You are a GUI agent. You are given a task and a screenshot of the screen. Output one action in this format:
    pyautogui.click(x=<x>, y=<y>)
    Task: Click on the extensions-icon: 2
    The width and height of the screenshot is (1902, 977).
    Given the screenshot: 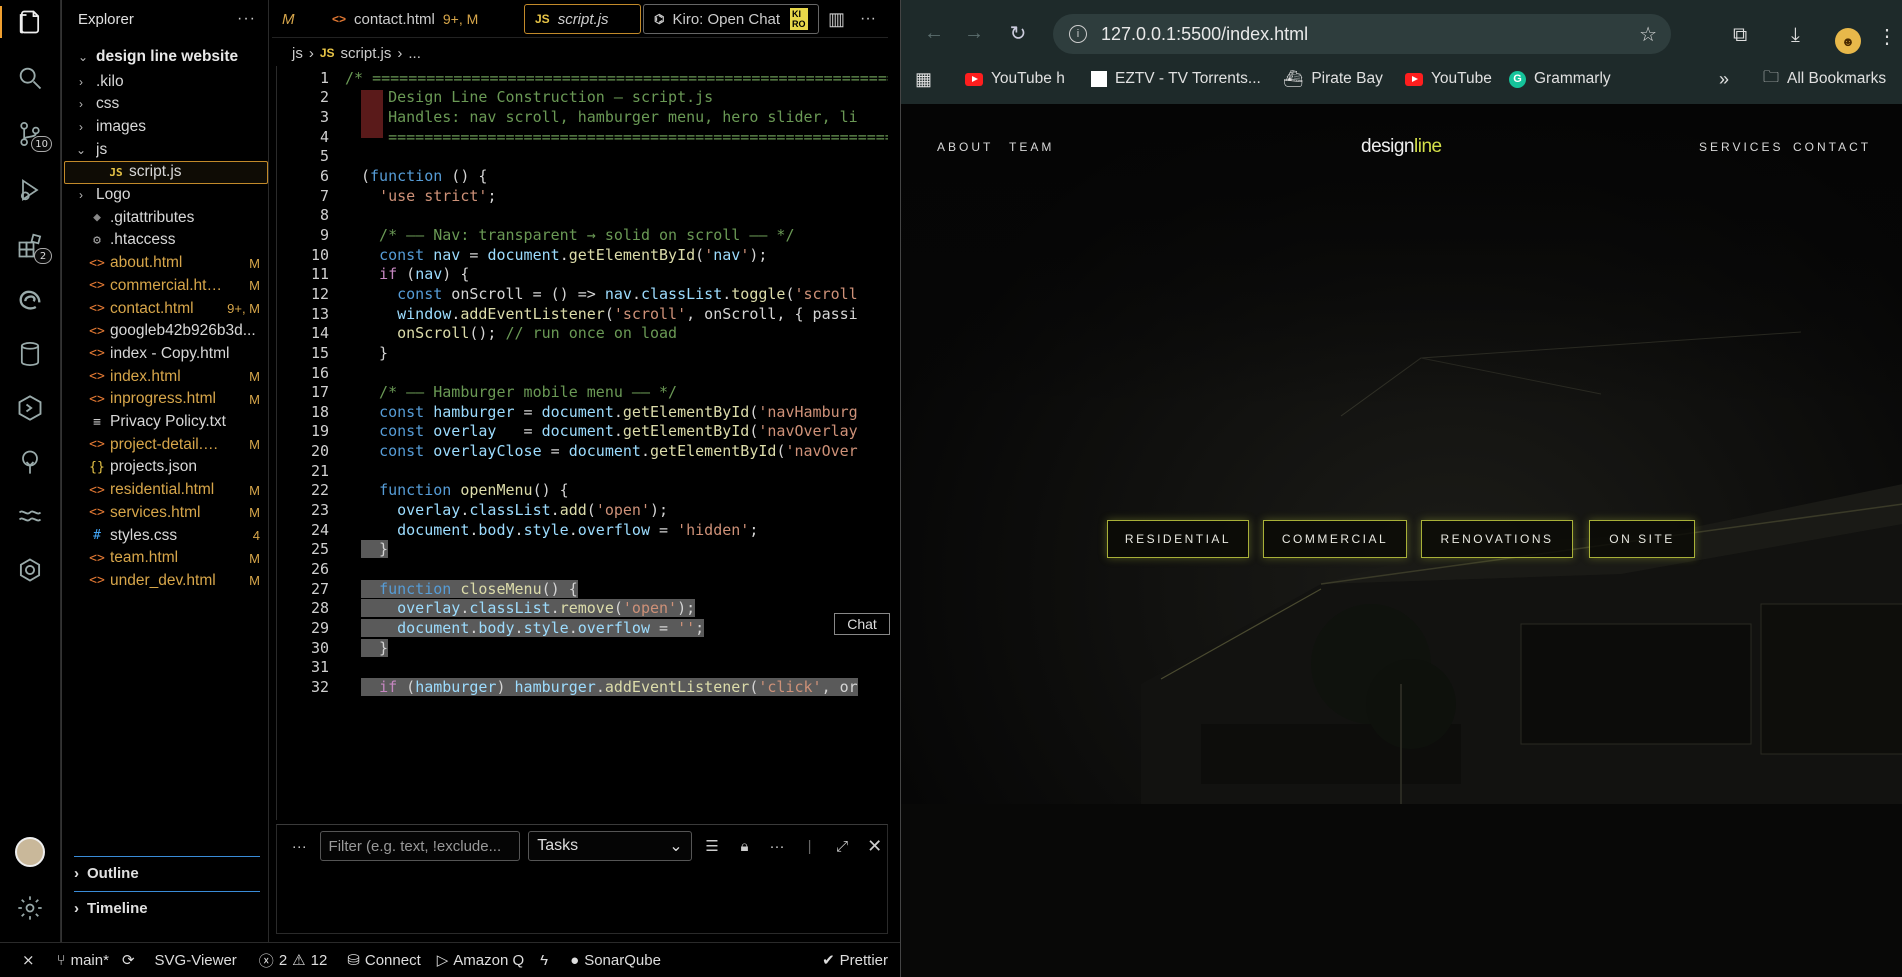 What is the action you would take?
    pyautogui.click(x=31, y=246)
    